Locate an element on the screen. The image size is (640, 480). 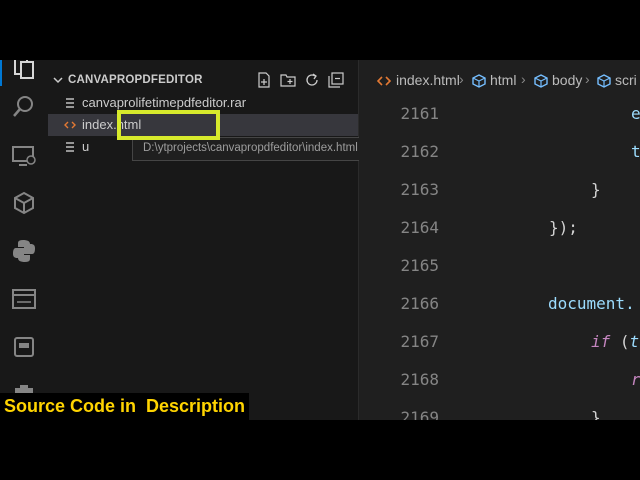
code-line: 2164 }); is located at coordinates (499, 229).